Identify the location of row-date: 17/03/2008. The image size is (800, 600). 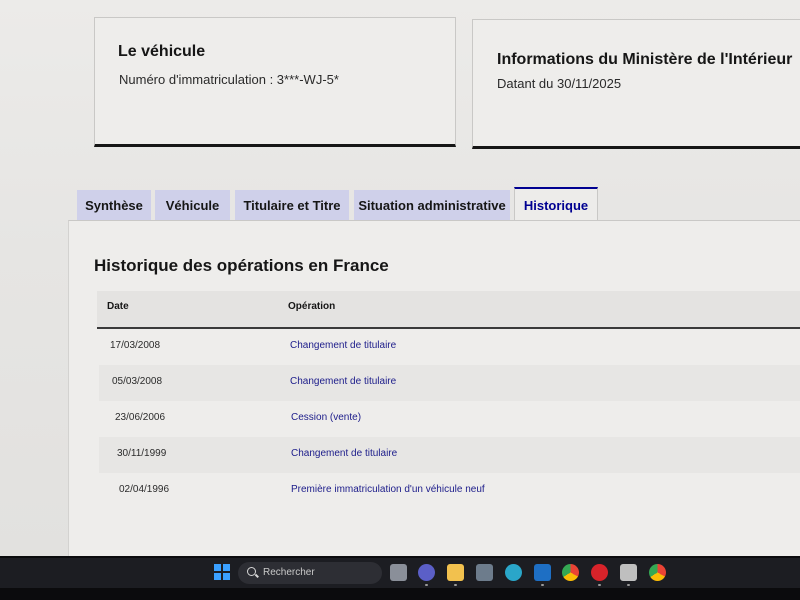
(135, 345).